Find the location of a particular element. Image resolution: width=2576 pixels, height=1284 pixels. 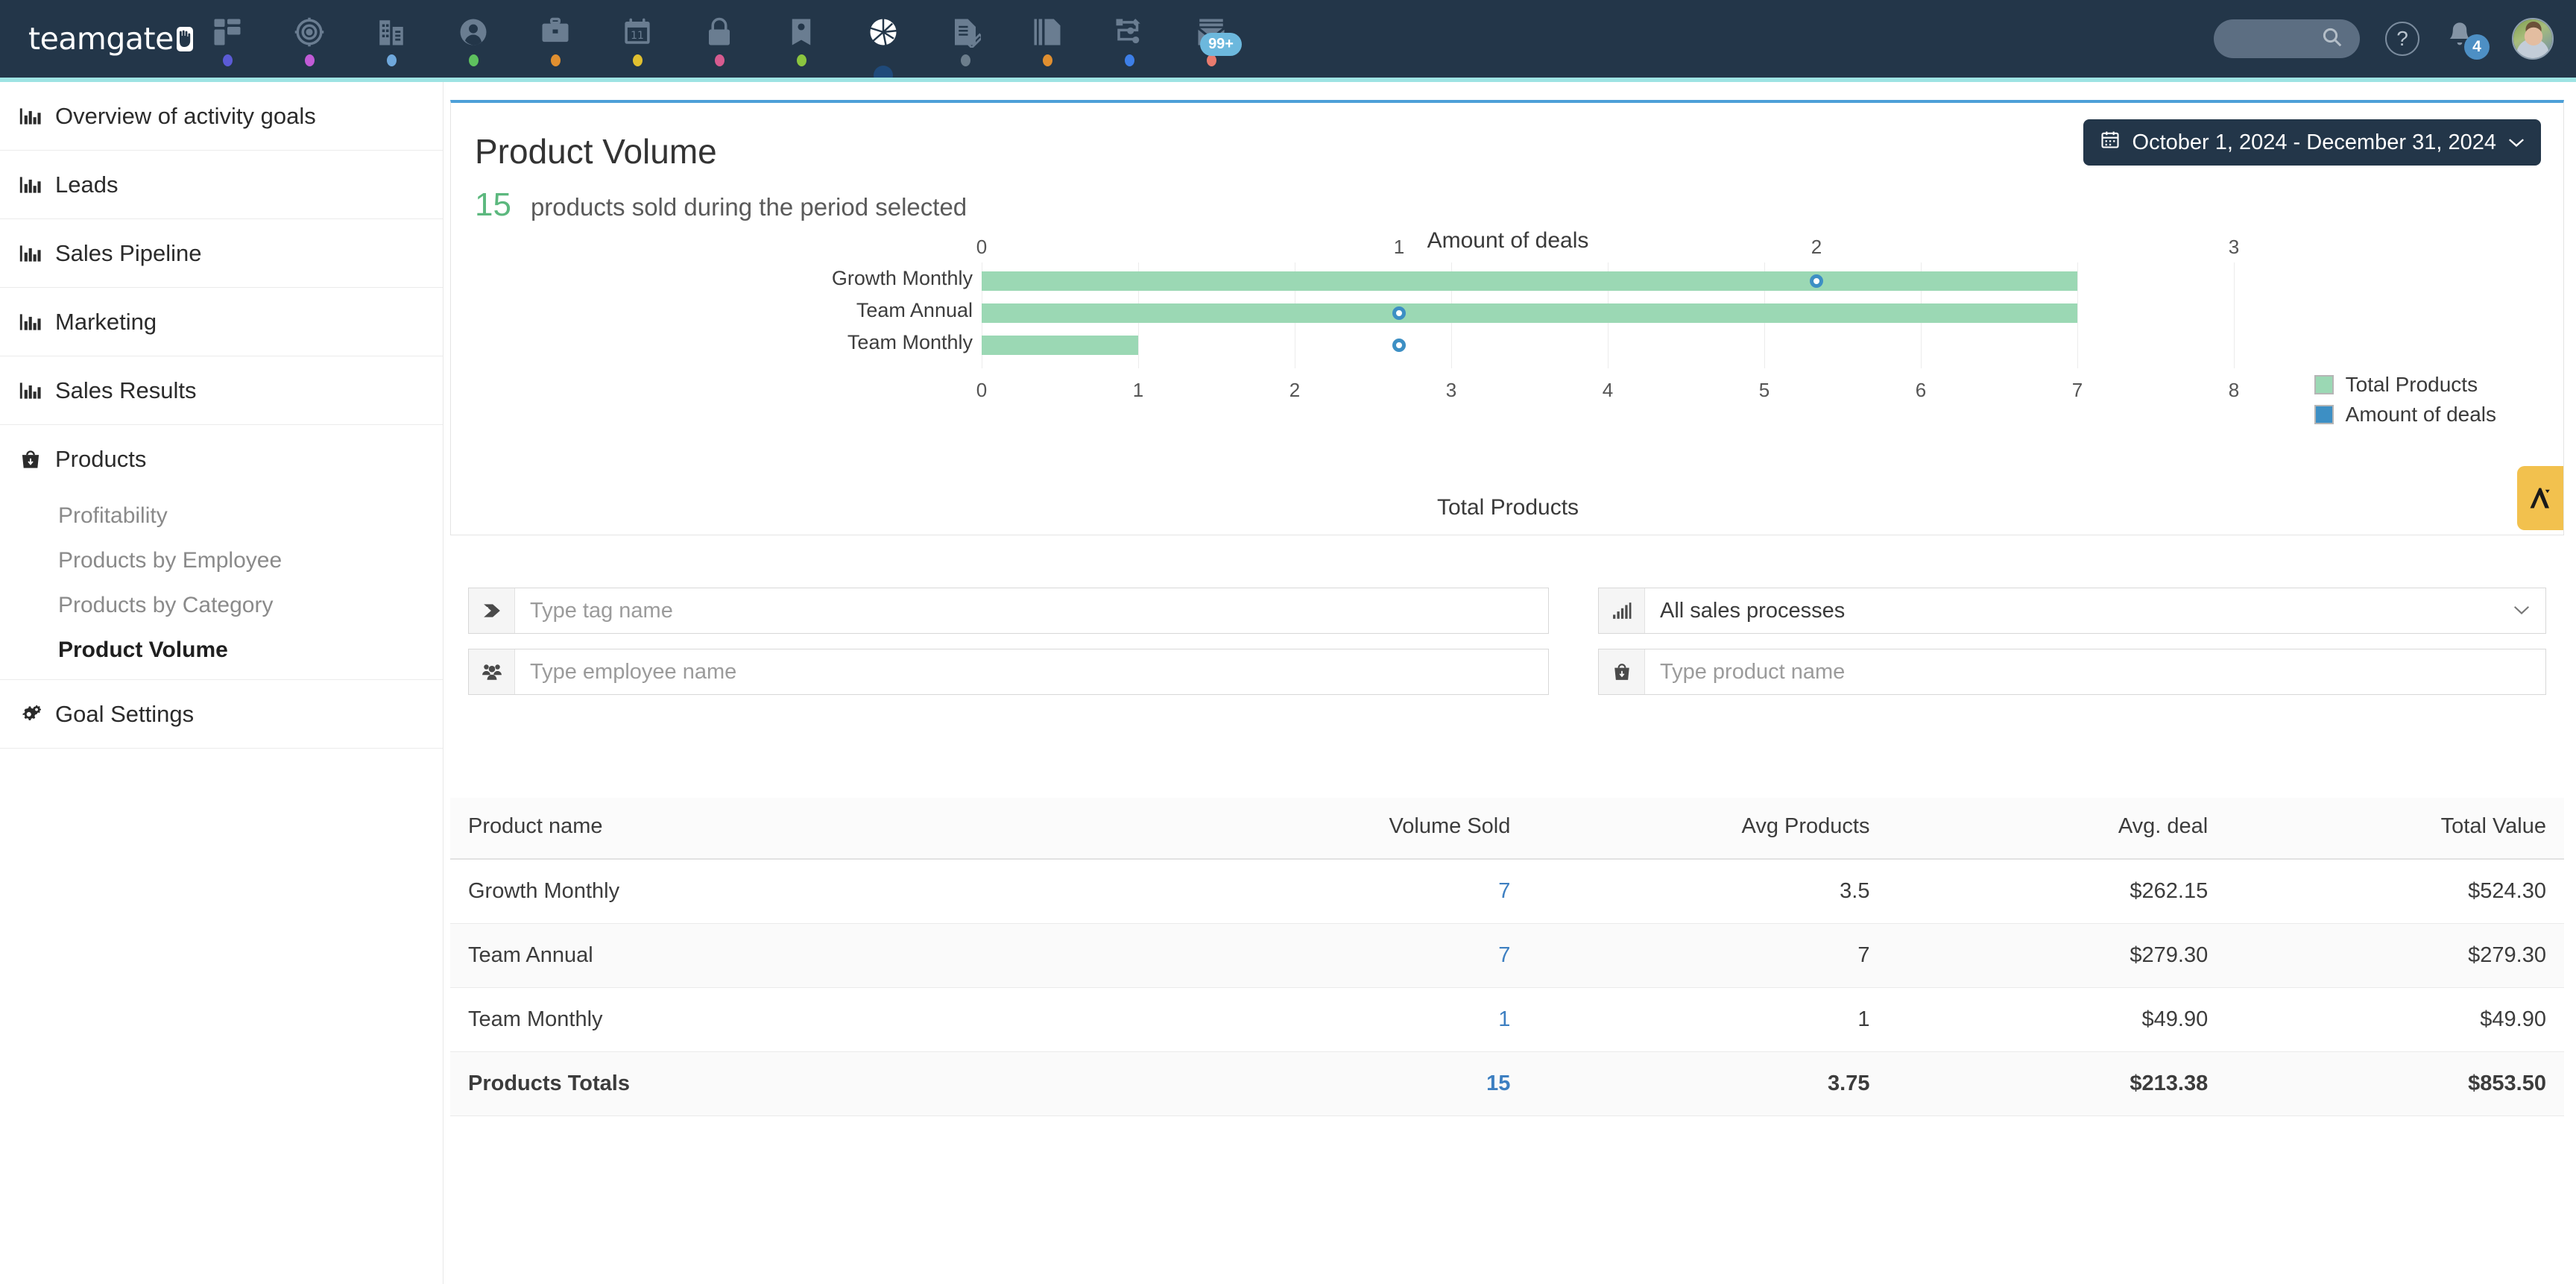

sidebar-subitem-label: Products by Employee is located at coordinates (170, 561).